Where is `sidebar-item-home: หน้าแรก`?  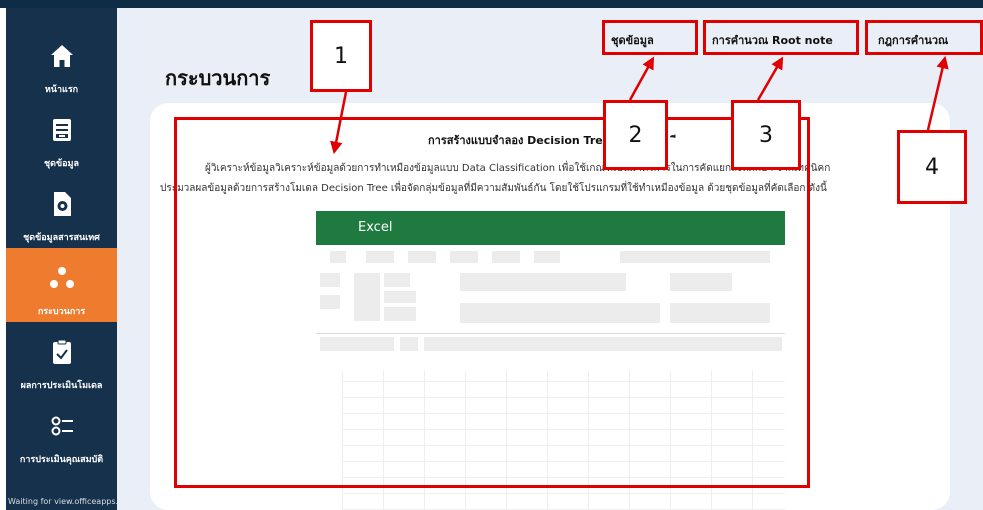 sidebar-item-home: หน้าแรก is located at coordinates (61, 63).